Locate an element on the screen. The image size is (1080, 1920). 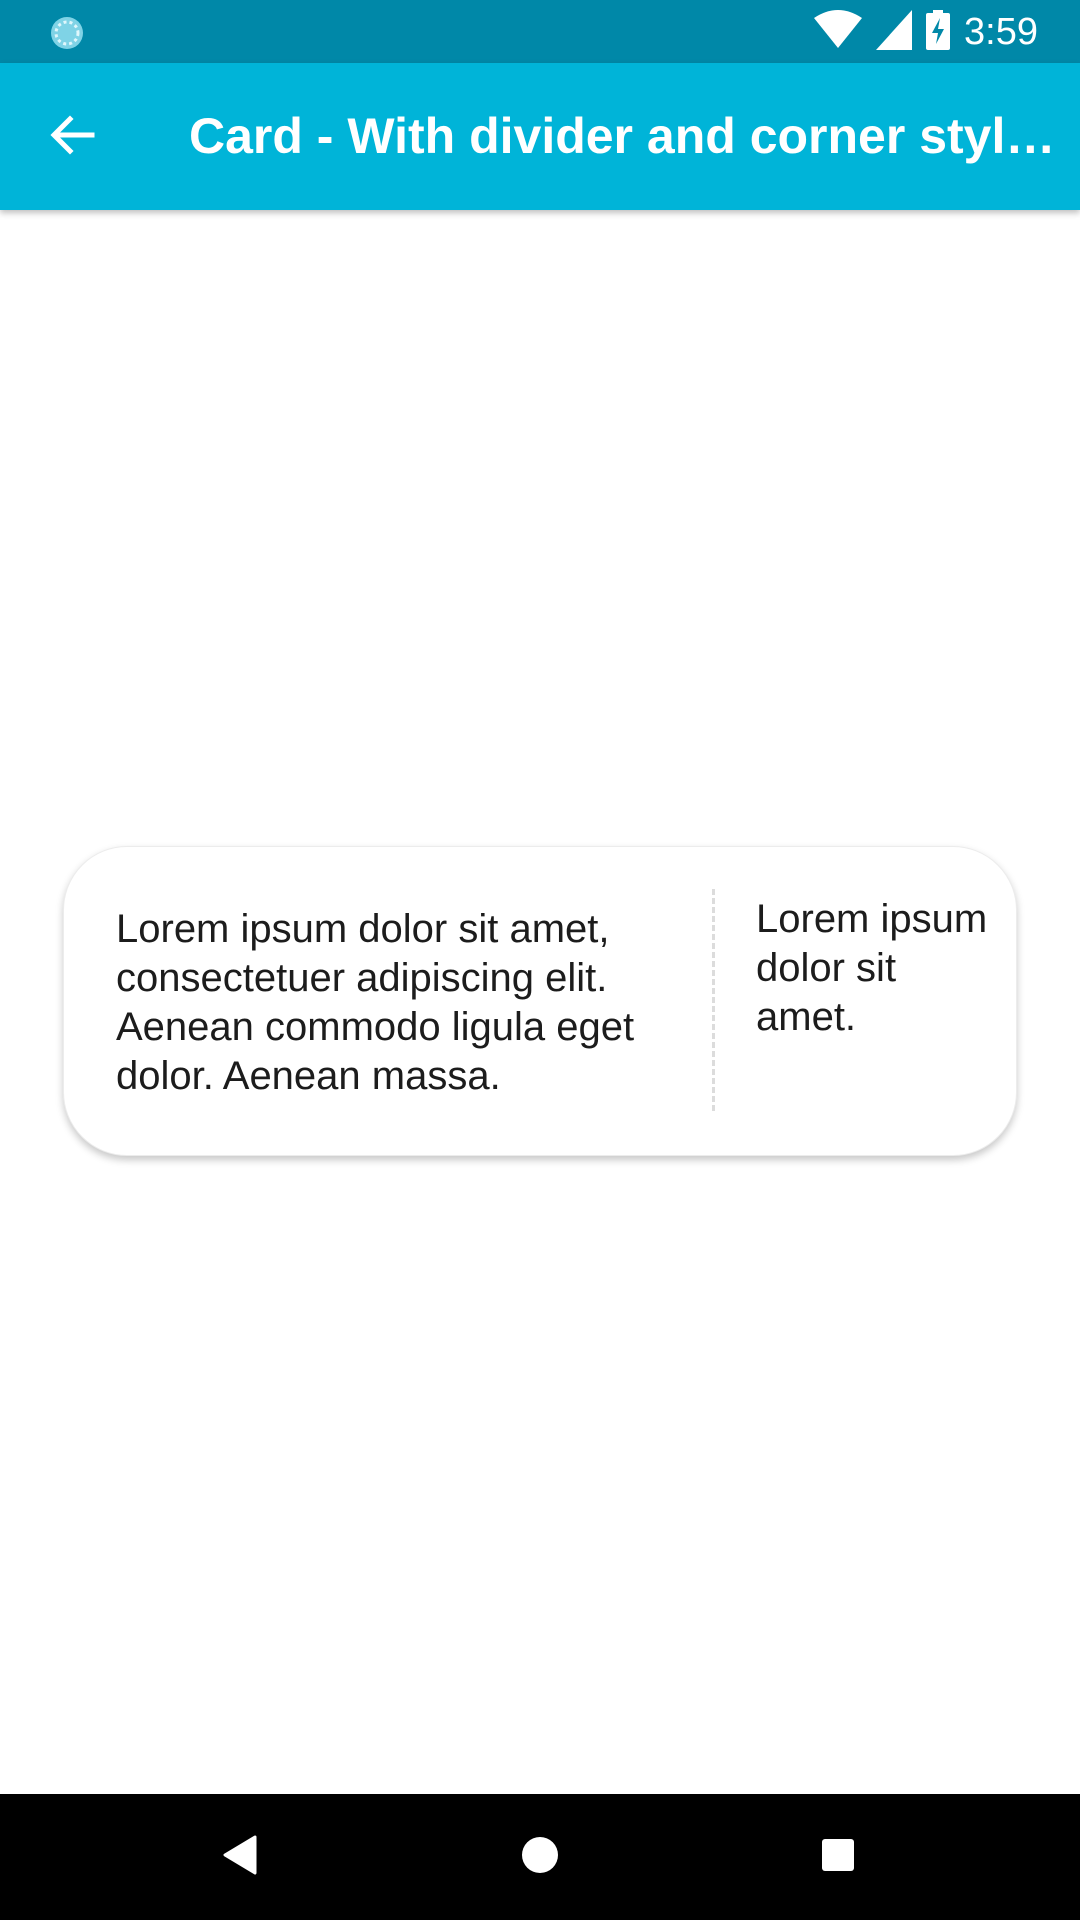
recents-square-icon is located at coordinates (838, 1857).